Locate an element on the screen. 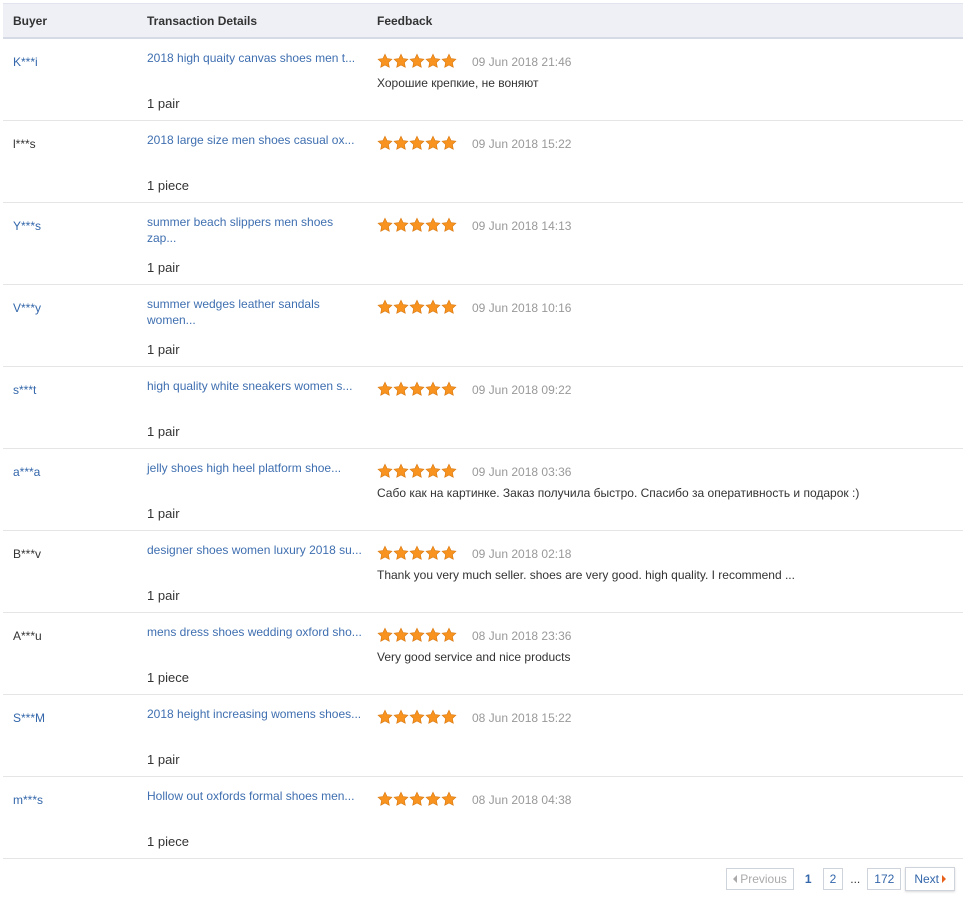 The image size is (967, 903). previous-label: Previous is located at coordinates (763, 879).